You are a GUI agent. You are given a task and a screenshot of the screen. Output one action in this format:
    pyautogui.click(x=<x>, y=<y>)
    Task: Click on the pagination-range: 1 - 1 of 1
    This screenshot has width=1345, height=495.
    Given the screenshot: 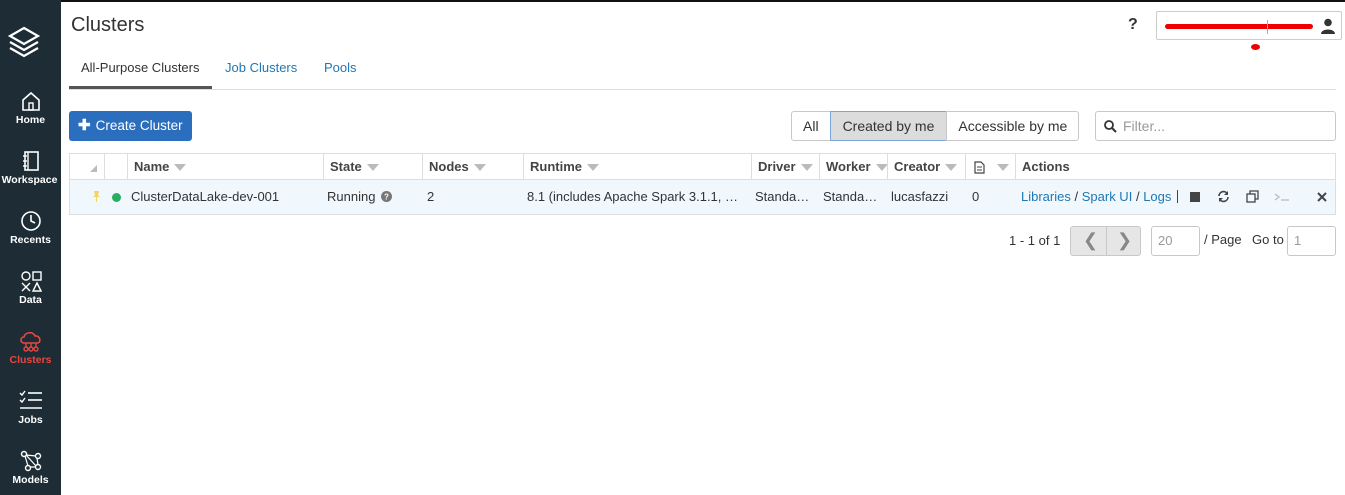 What is the action you would take?
    pyautogui.click(x=1035, y=240)
    